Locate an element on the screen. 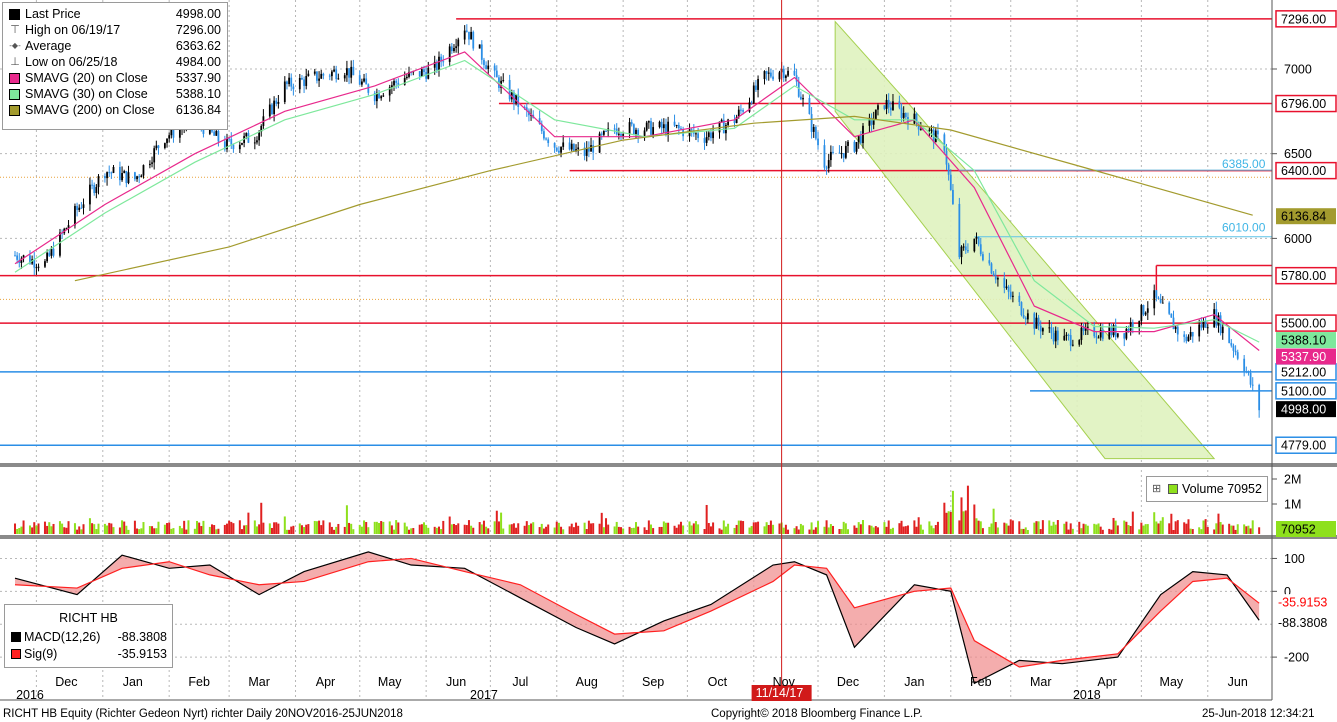 Image resolution: width=1337 pixels, height=722 pixels. volume-tick-label: 2M is located at coordinates (1292, 480).